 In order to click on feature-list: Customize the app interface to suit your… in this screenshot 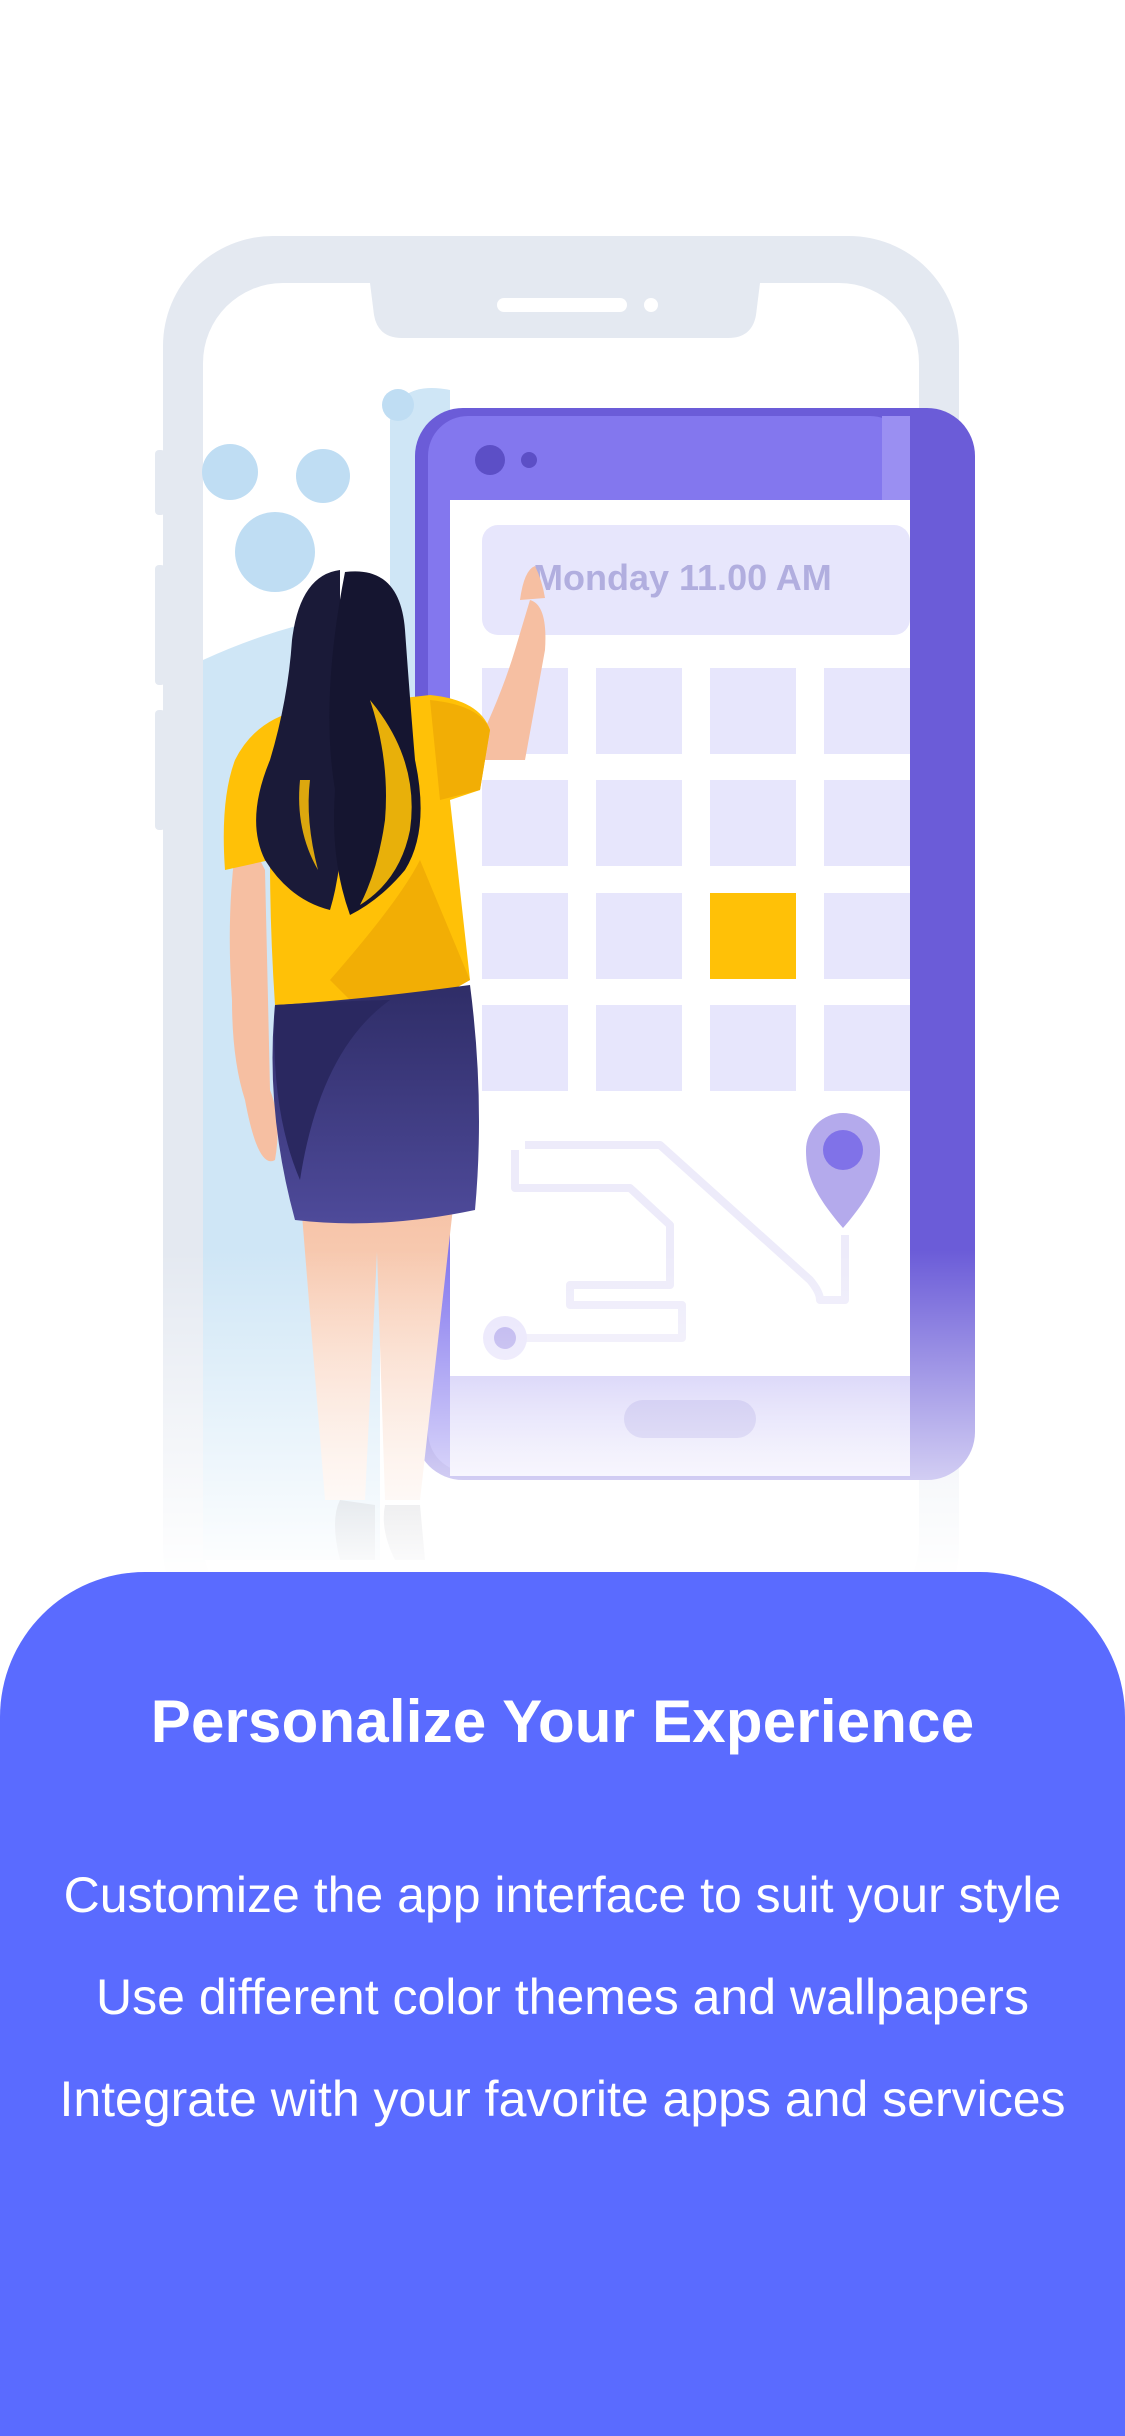, I will do `click(562, 1997)`.